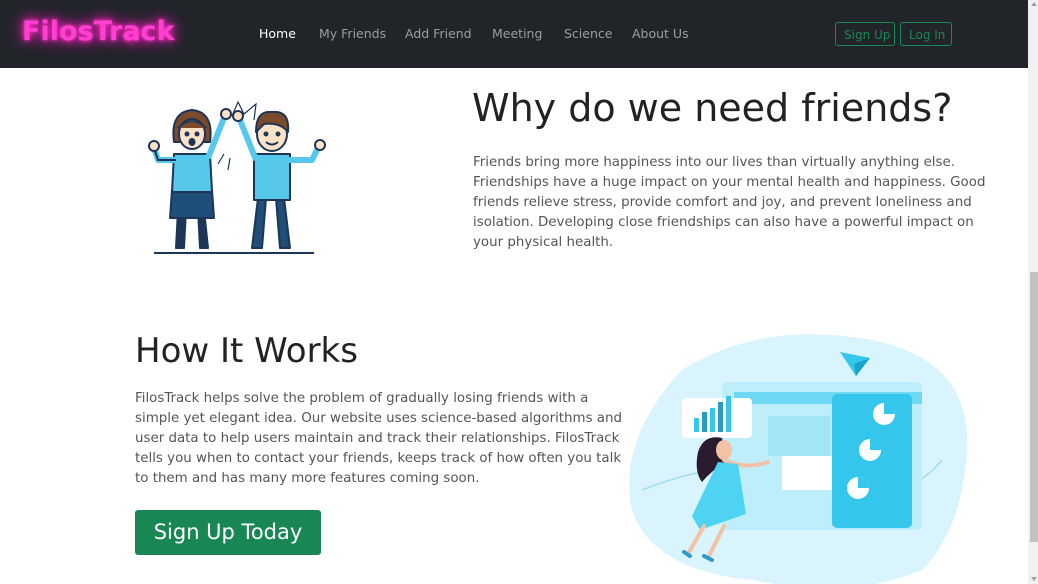 Image resolution: width=1038 pixels, height=584 pixels. Describe the element at coordinates (228, 532) in the screenshot. I see `sign-up-today-button: Sign Up Today` at that location.